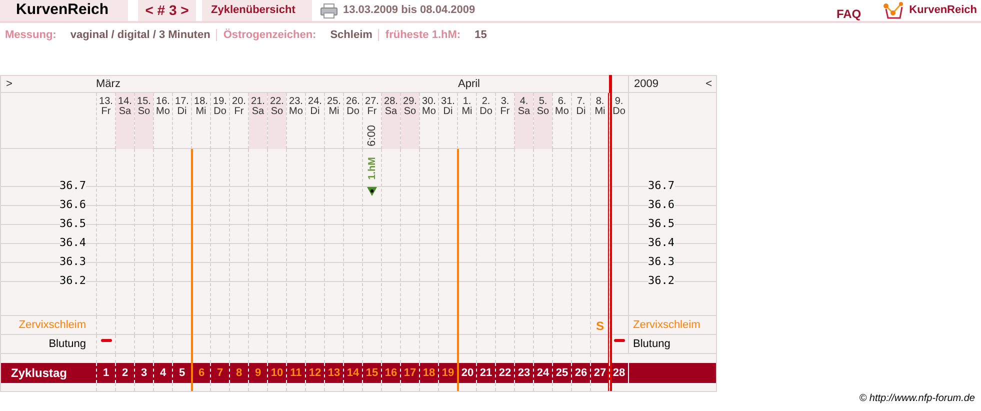 This screenshot has height=411, width=981. I want to click on cycle-day-number: 16, so click(391, 373).